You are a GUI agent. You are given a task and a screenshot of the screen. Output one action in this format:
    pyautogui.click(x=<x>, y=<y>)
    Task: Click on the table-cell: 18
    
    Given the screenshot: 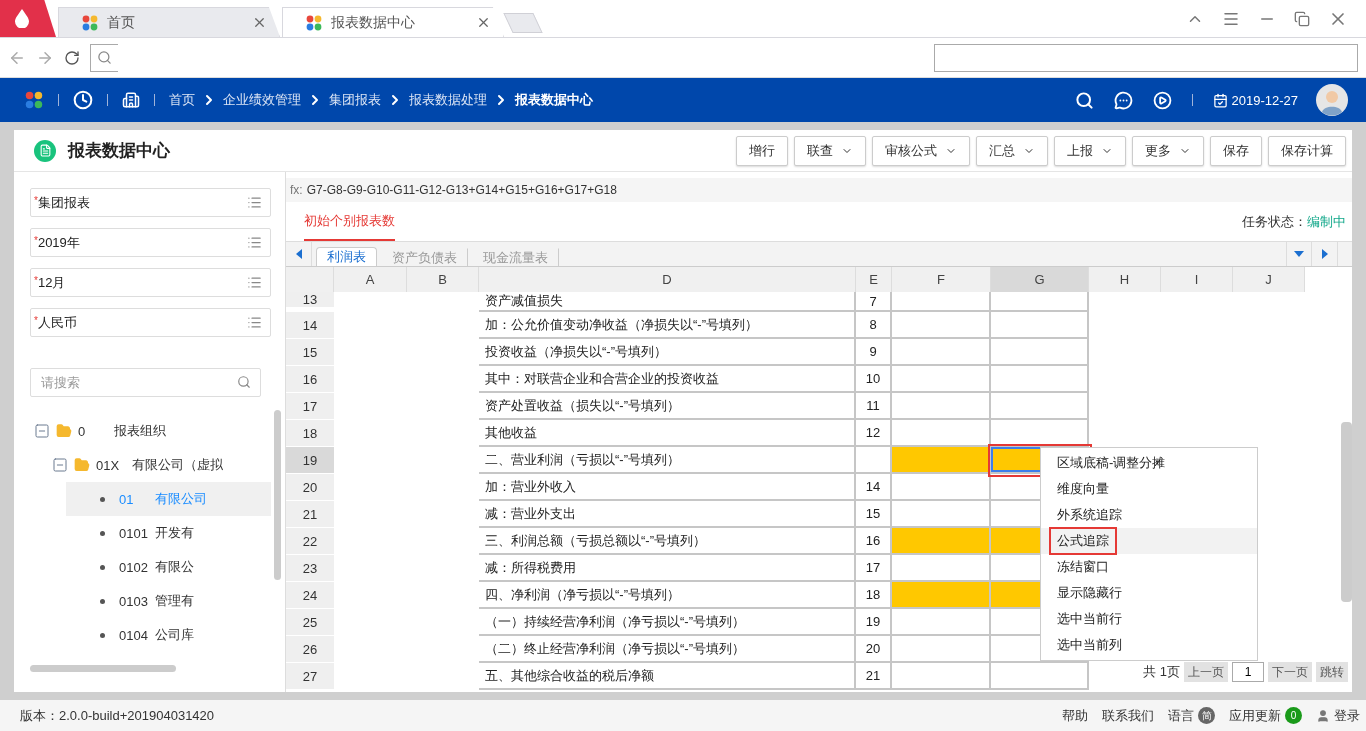 What is the action you would take?
    pyautogui.click(x=874, y=595)
    